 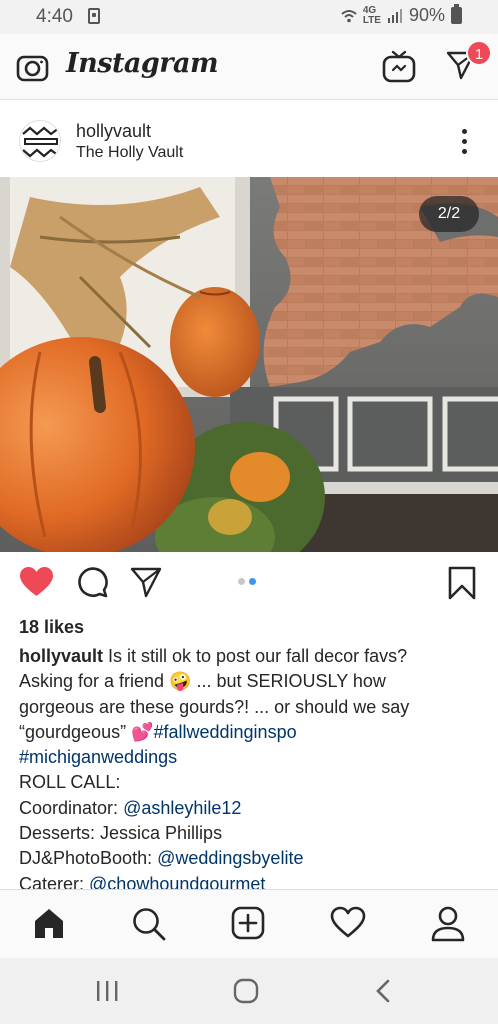 I want to click on status-indicators: 4G LTE 90%, so click(x=401, y=15).